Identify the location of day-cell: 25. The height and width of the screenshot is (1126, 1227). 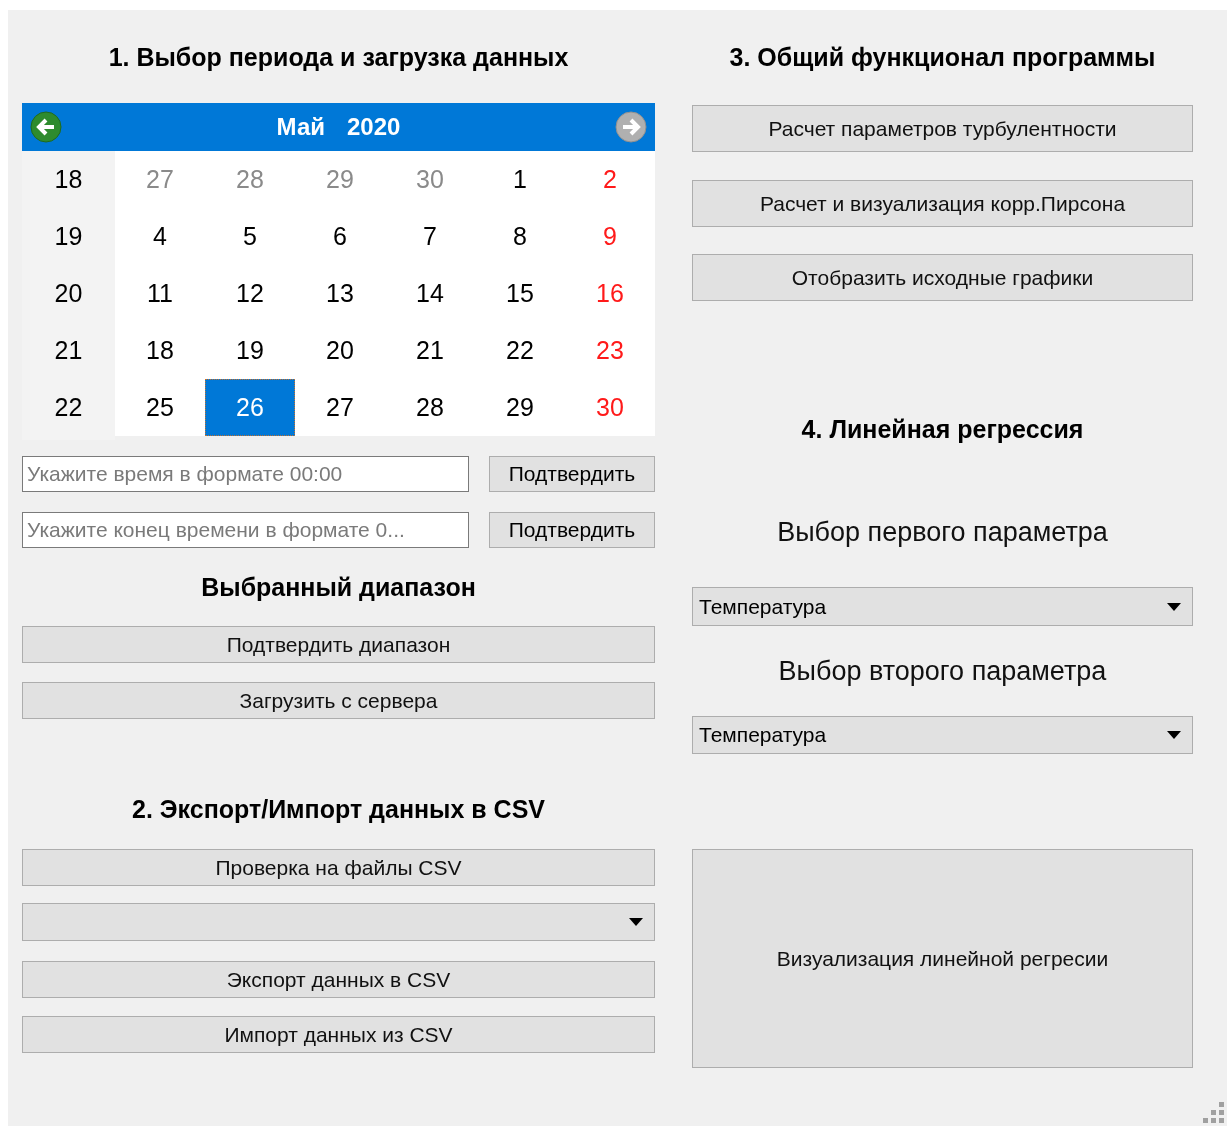
(160, 407).